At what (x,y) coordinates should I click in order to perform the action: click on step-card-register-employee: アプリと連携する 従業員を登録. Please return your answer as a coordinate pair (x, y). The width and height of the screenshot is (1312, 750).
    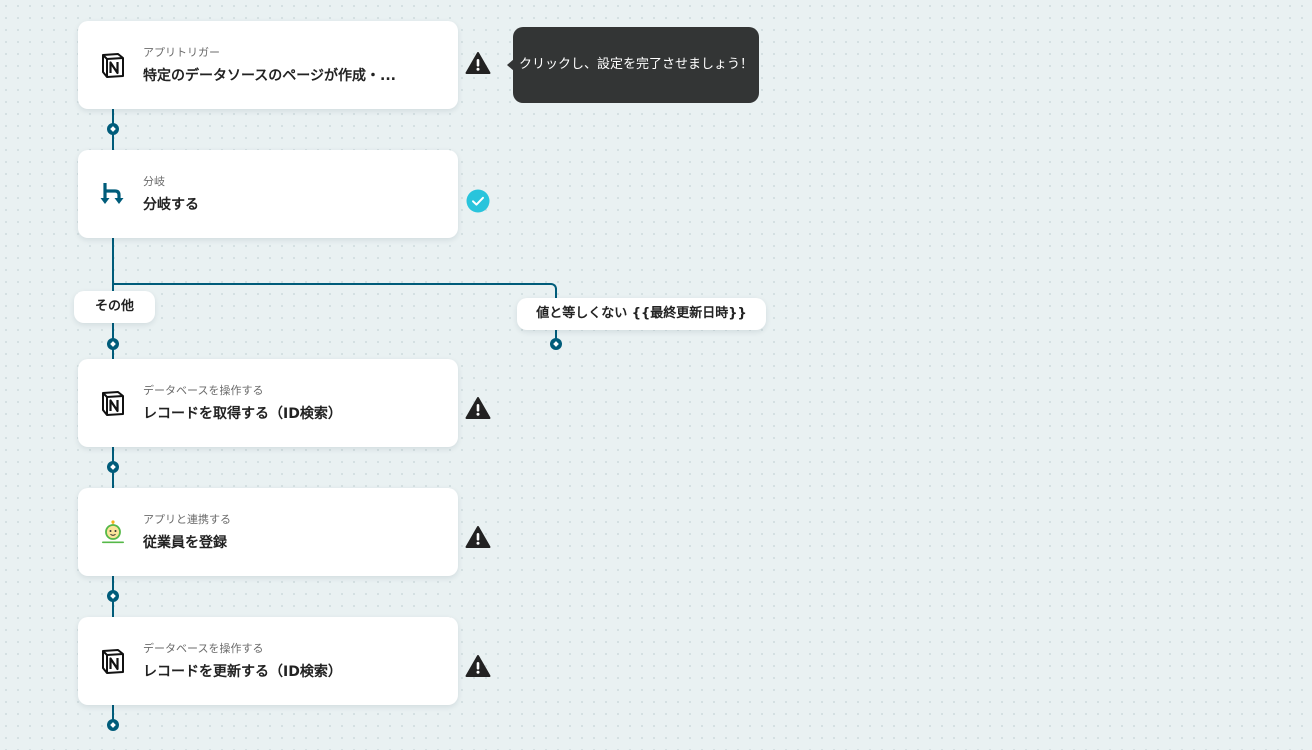
    Looking at the image, I should click on (268, 532).